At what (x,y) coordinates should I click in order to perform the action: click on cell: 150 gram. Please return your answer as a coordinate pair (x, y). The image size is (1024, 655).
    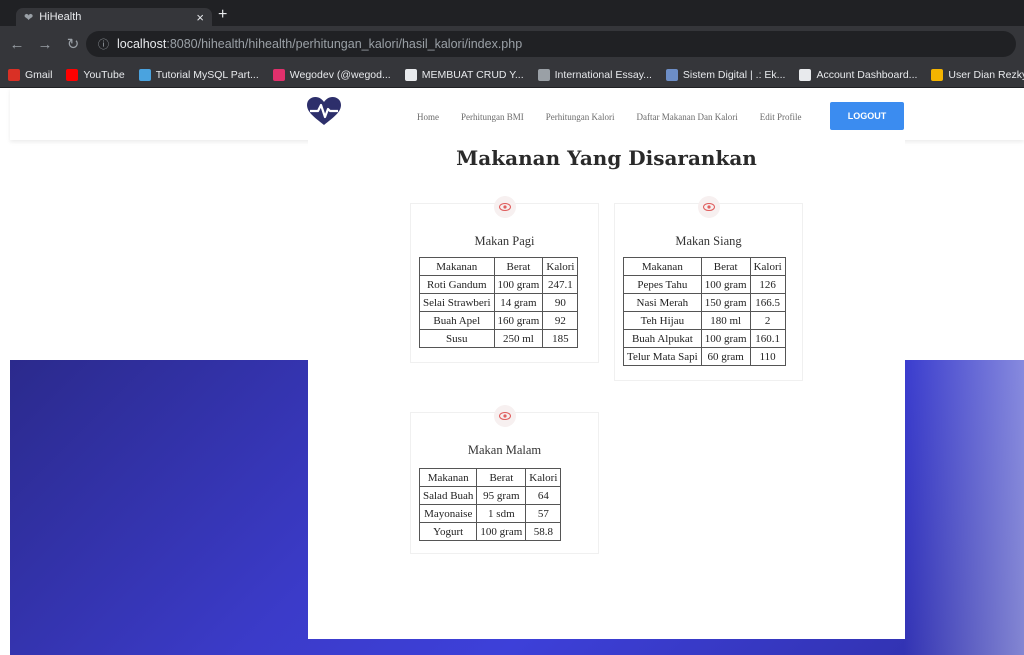
    Looking at the image, I should click on (725, 302).